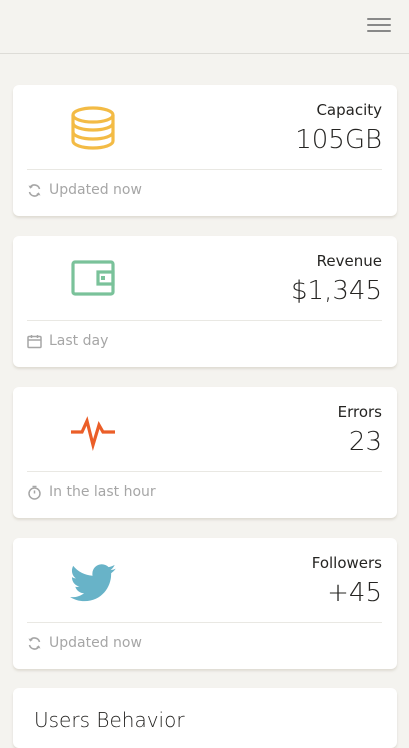 The image size is (409, 748). I want to click on stat-label: Errors, so click(359, 412).